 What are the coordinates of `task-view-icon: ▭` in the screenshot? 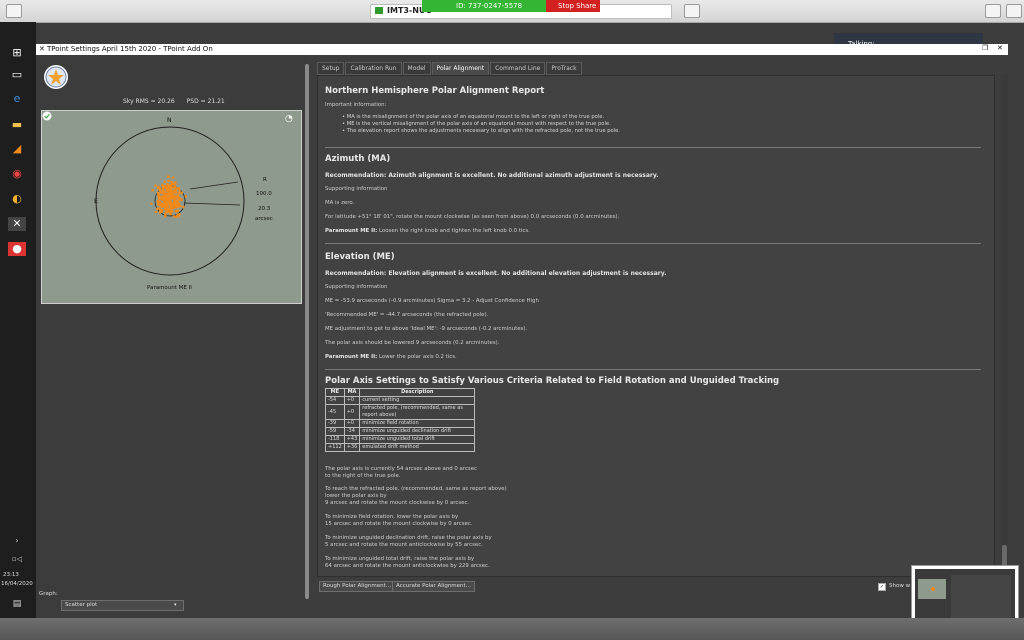 It's located at (17, 75).